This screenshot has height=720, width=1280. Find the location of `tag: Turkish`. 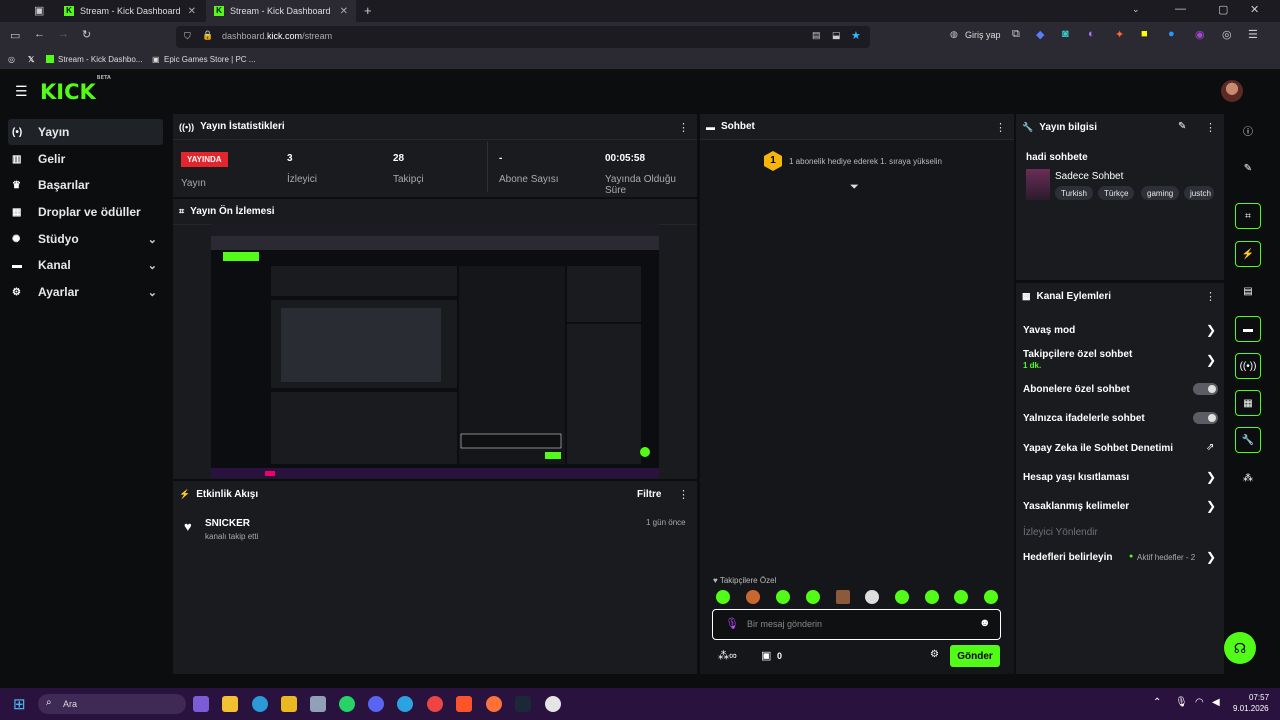

tag: Turkish is located at coordinates (1074, 193).